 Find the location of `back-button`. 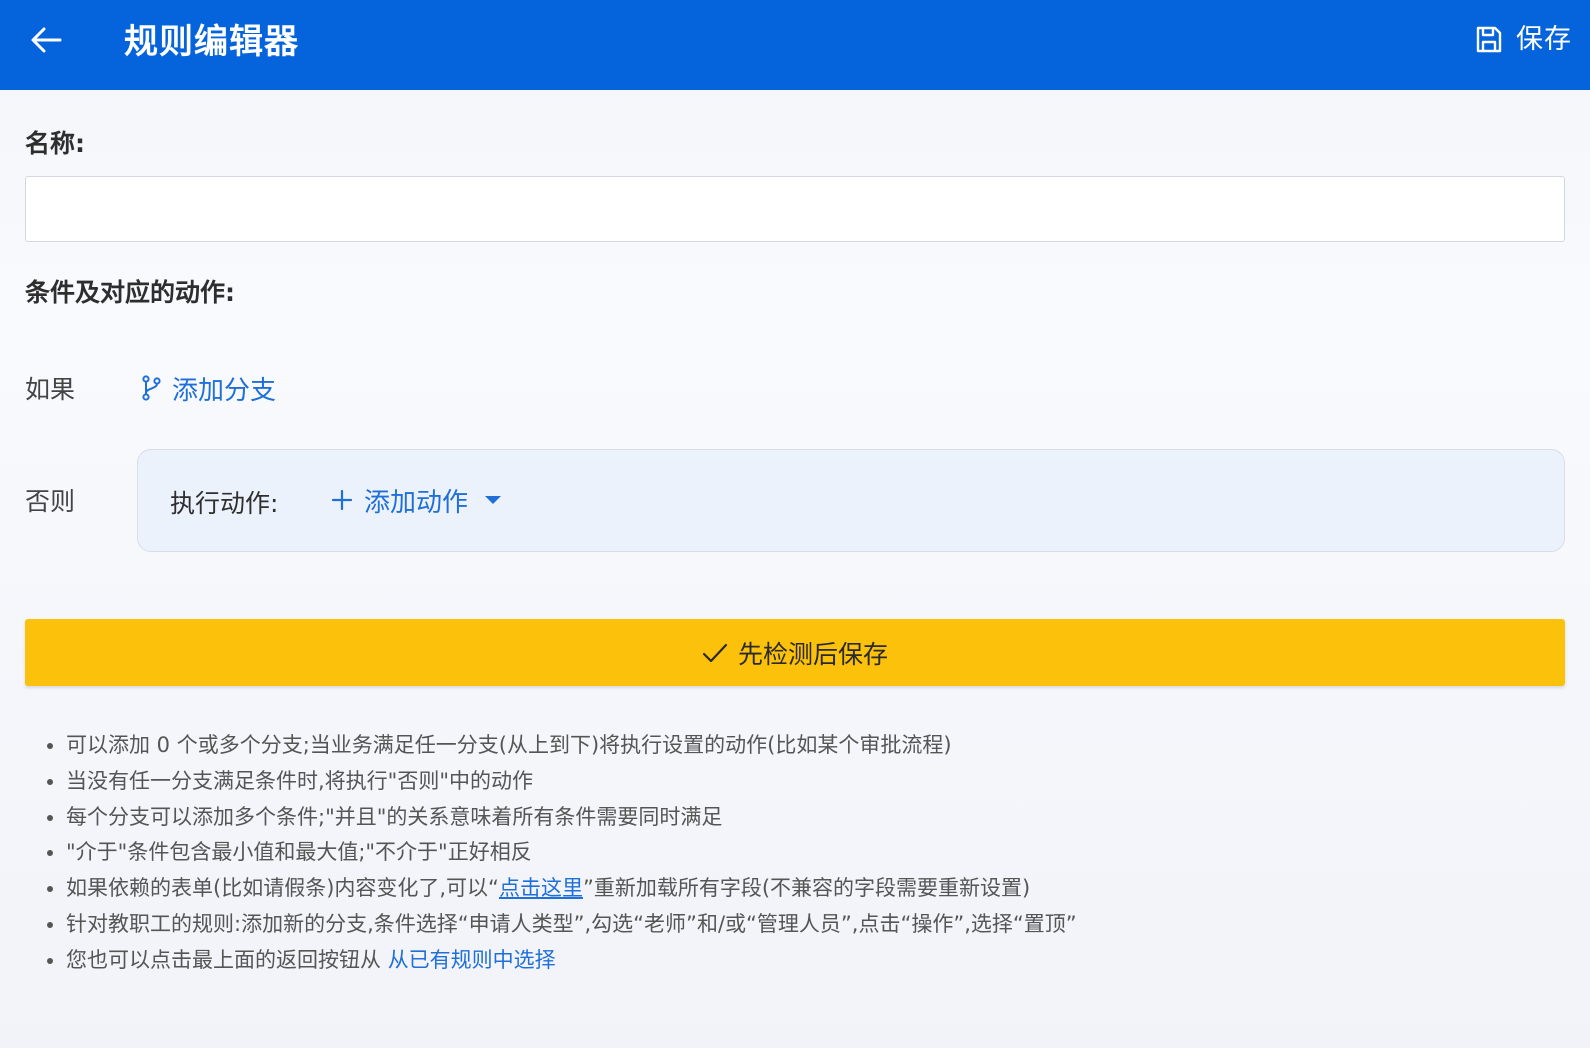

back-button is located at coordinates (46, 42).